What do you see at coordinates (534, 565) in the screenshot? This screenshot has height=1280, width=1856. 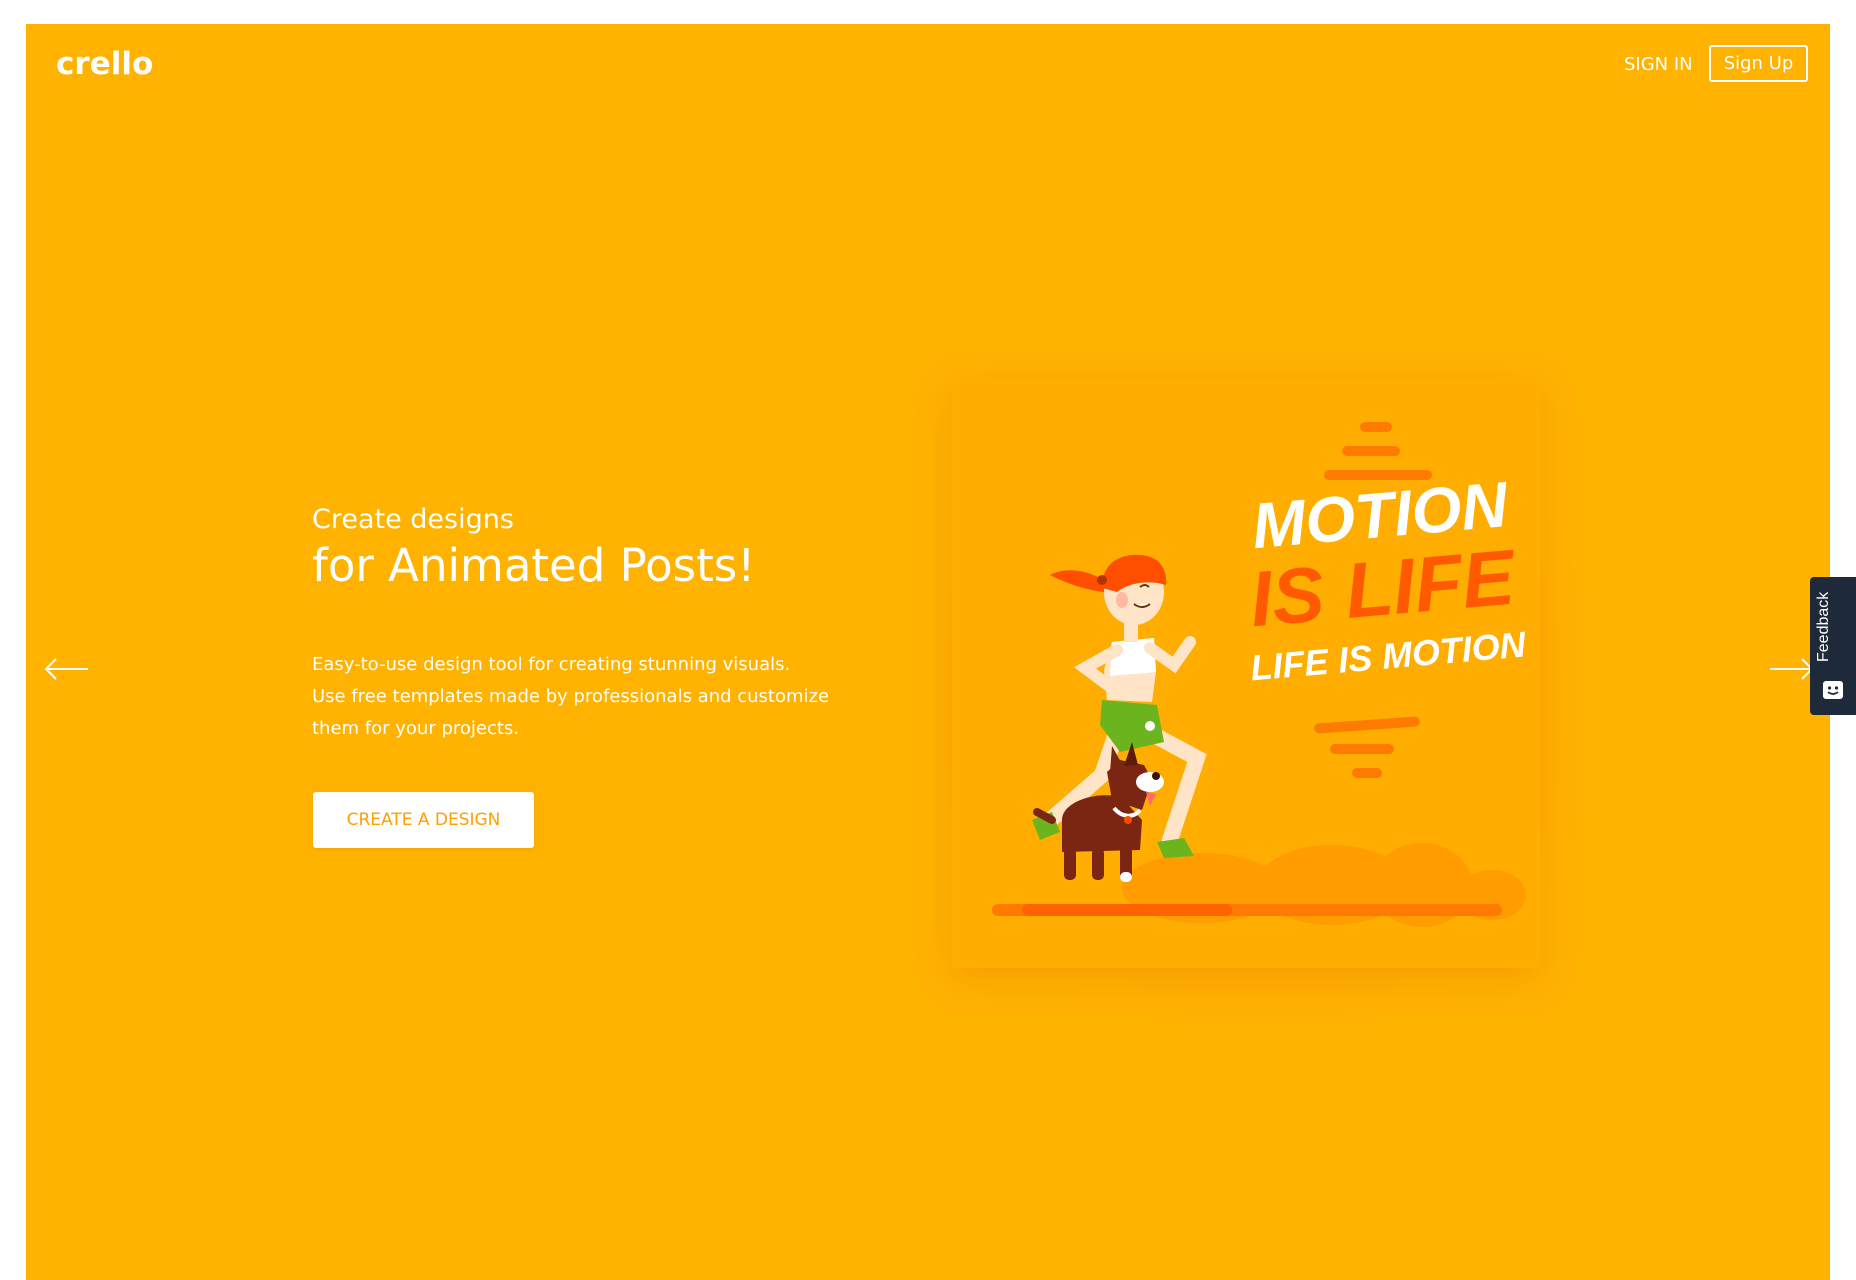 I see `hero-title: for Animated Posts!` at bounding box center [534, 565].